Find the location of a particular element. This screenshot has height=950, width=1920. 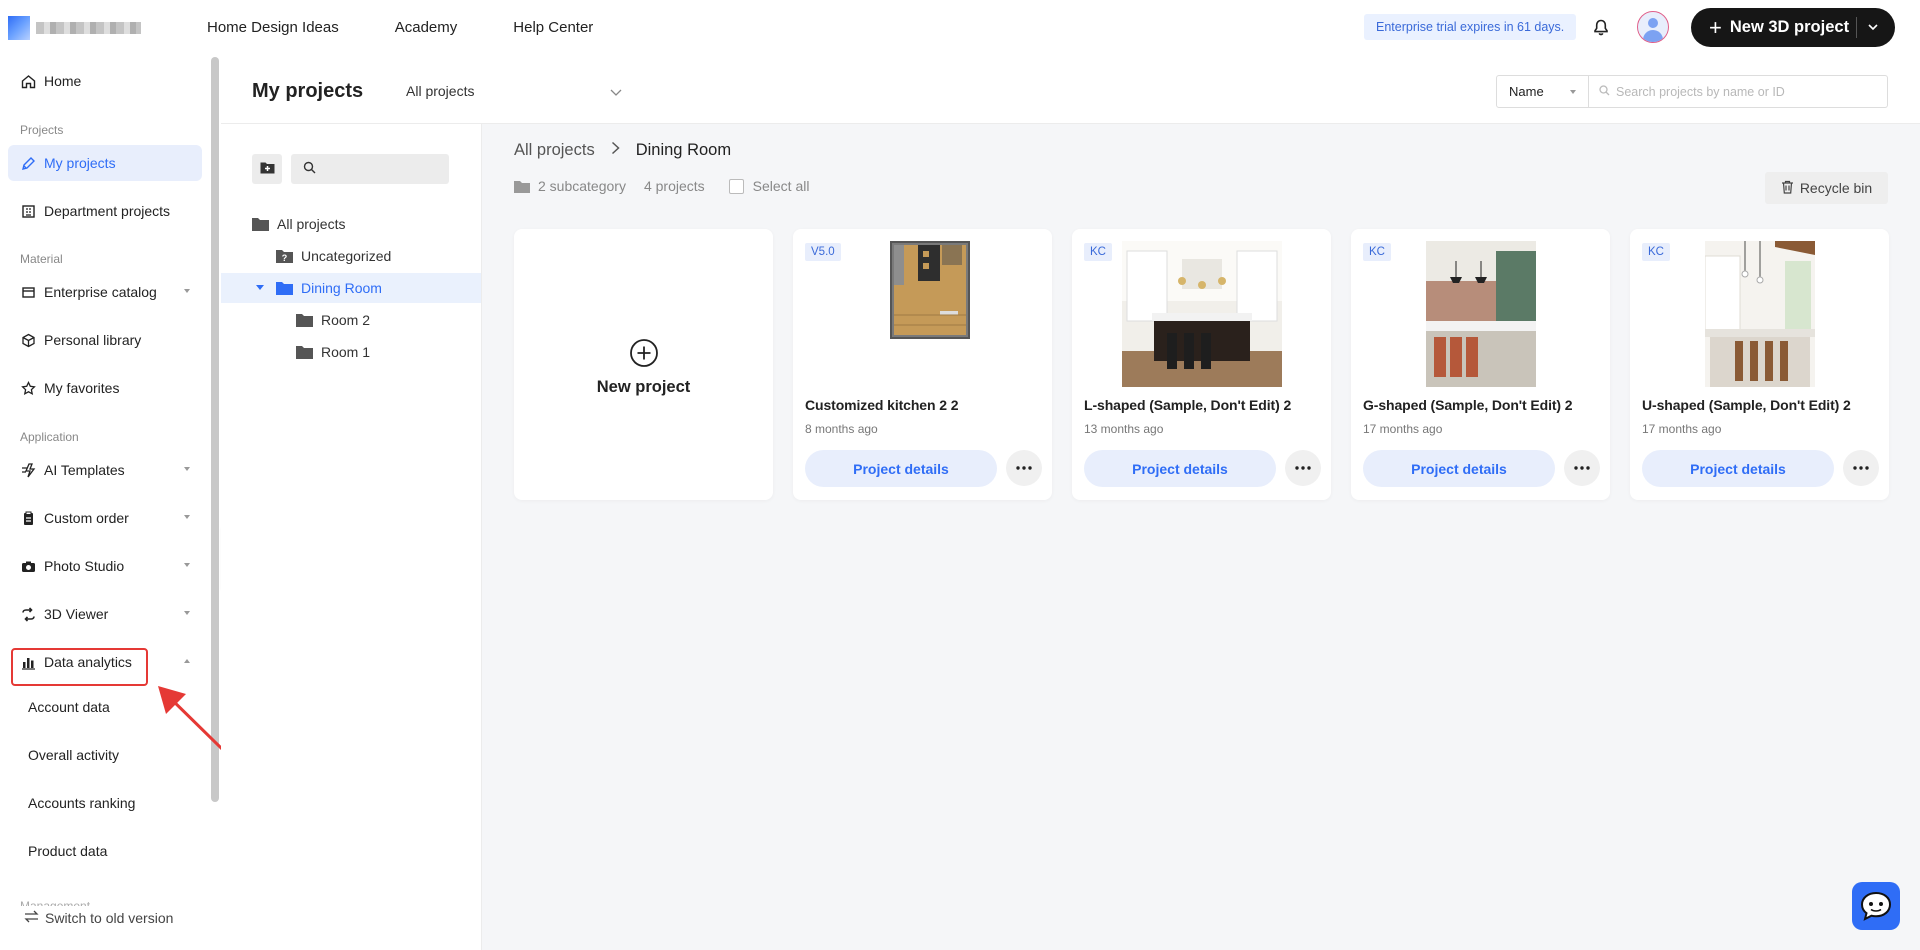

brand-logo is located at coordinates (74, 28).